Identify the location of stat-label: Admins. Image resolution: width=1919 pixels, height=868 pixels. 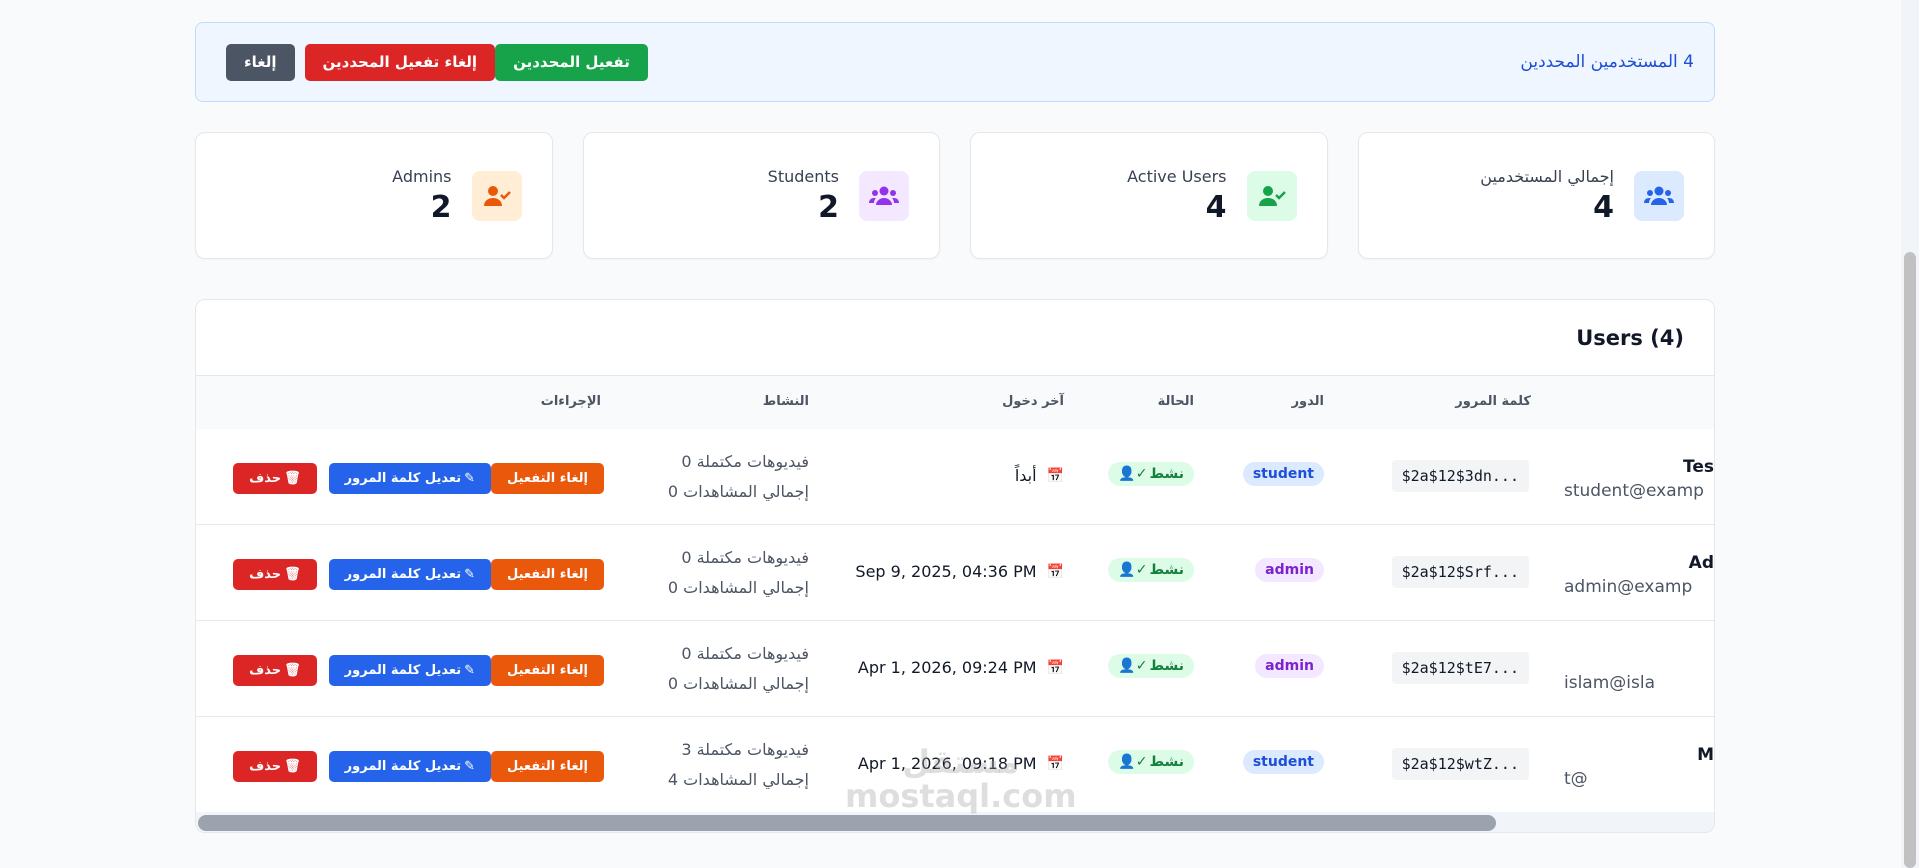
(422, 176).